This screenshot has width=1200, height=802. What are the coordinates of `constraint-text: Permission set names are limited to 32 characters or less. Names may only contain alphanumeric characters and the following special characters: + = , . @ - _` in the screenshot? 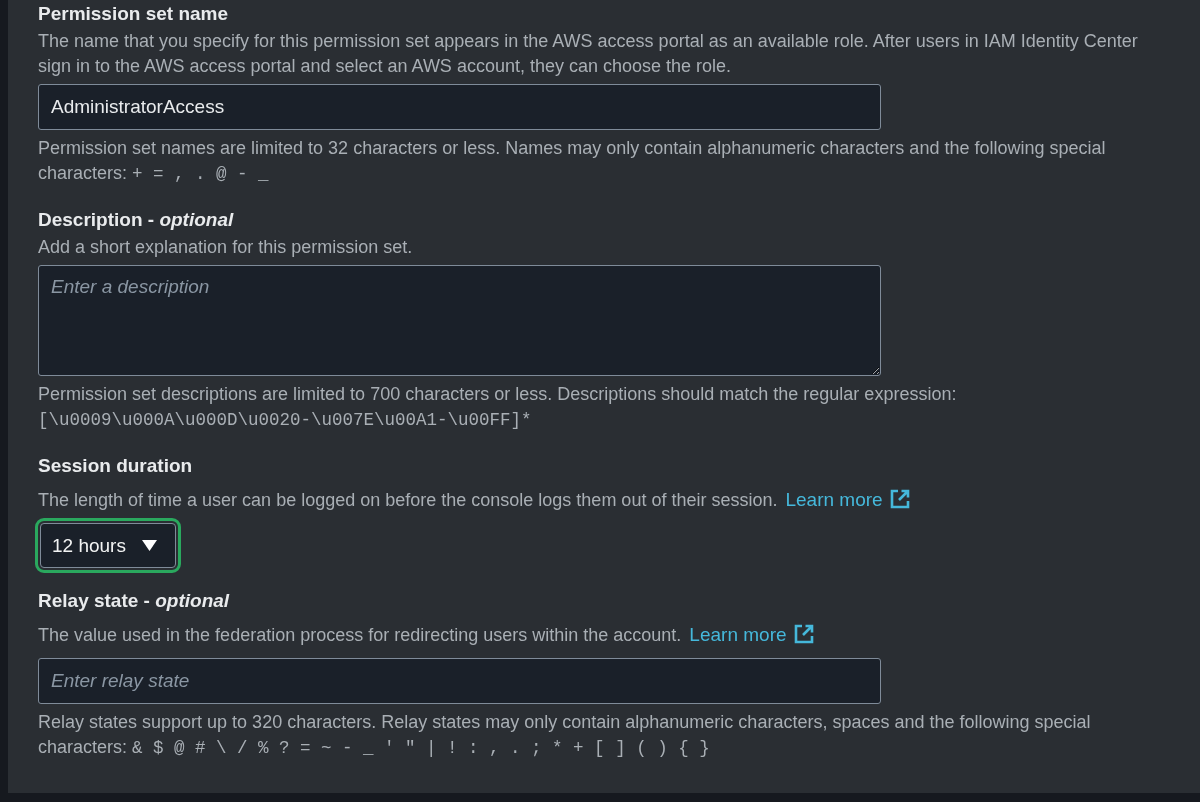 It's located at (572, 161).